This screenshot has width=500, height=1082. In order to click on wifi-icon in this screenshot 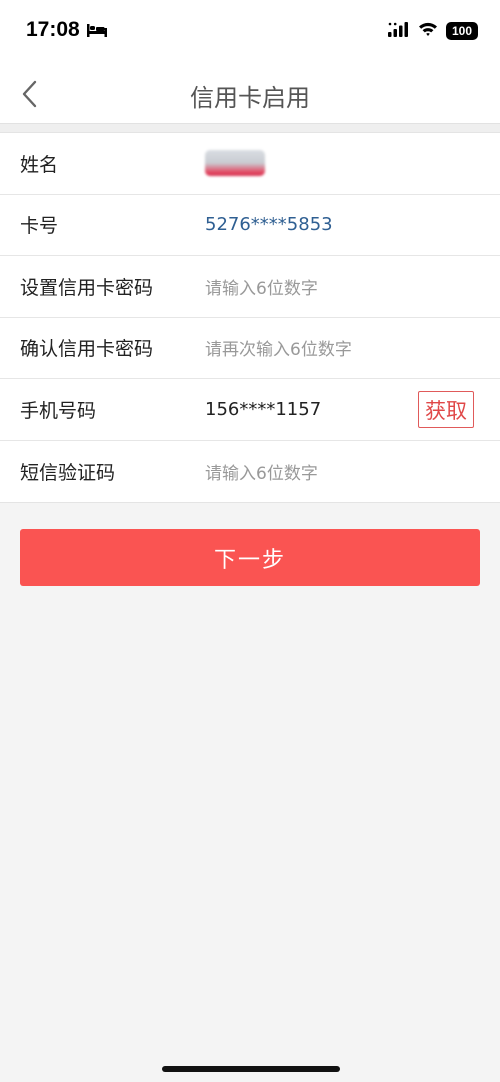, I will do `click(428, 31)`.